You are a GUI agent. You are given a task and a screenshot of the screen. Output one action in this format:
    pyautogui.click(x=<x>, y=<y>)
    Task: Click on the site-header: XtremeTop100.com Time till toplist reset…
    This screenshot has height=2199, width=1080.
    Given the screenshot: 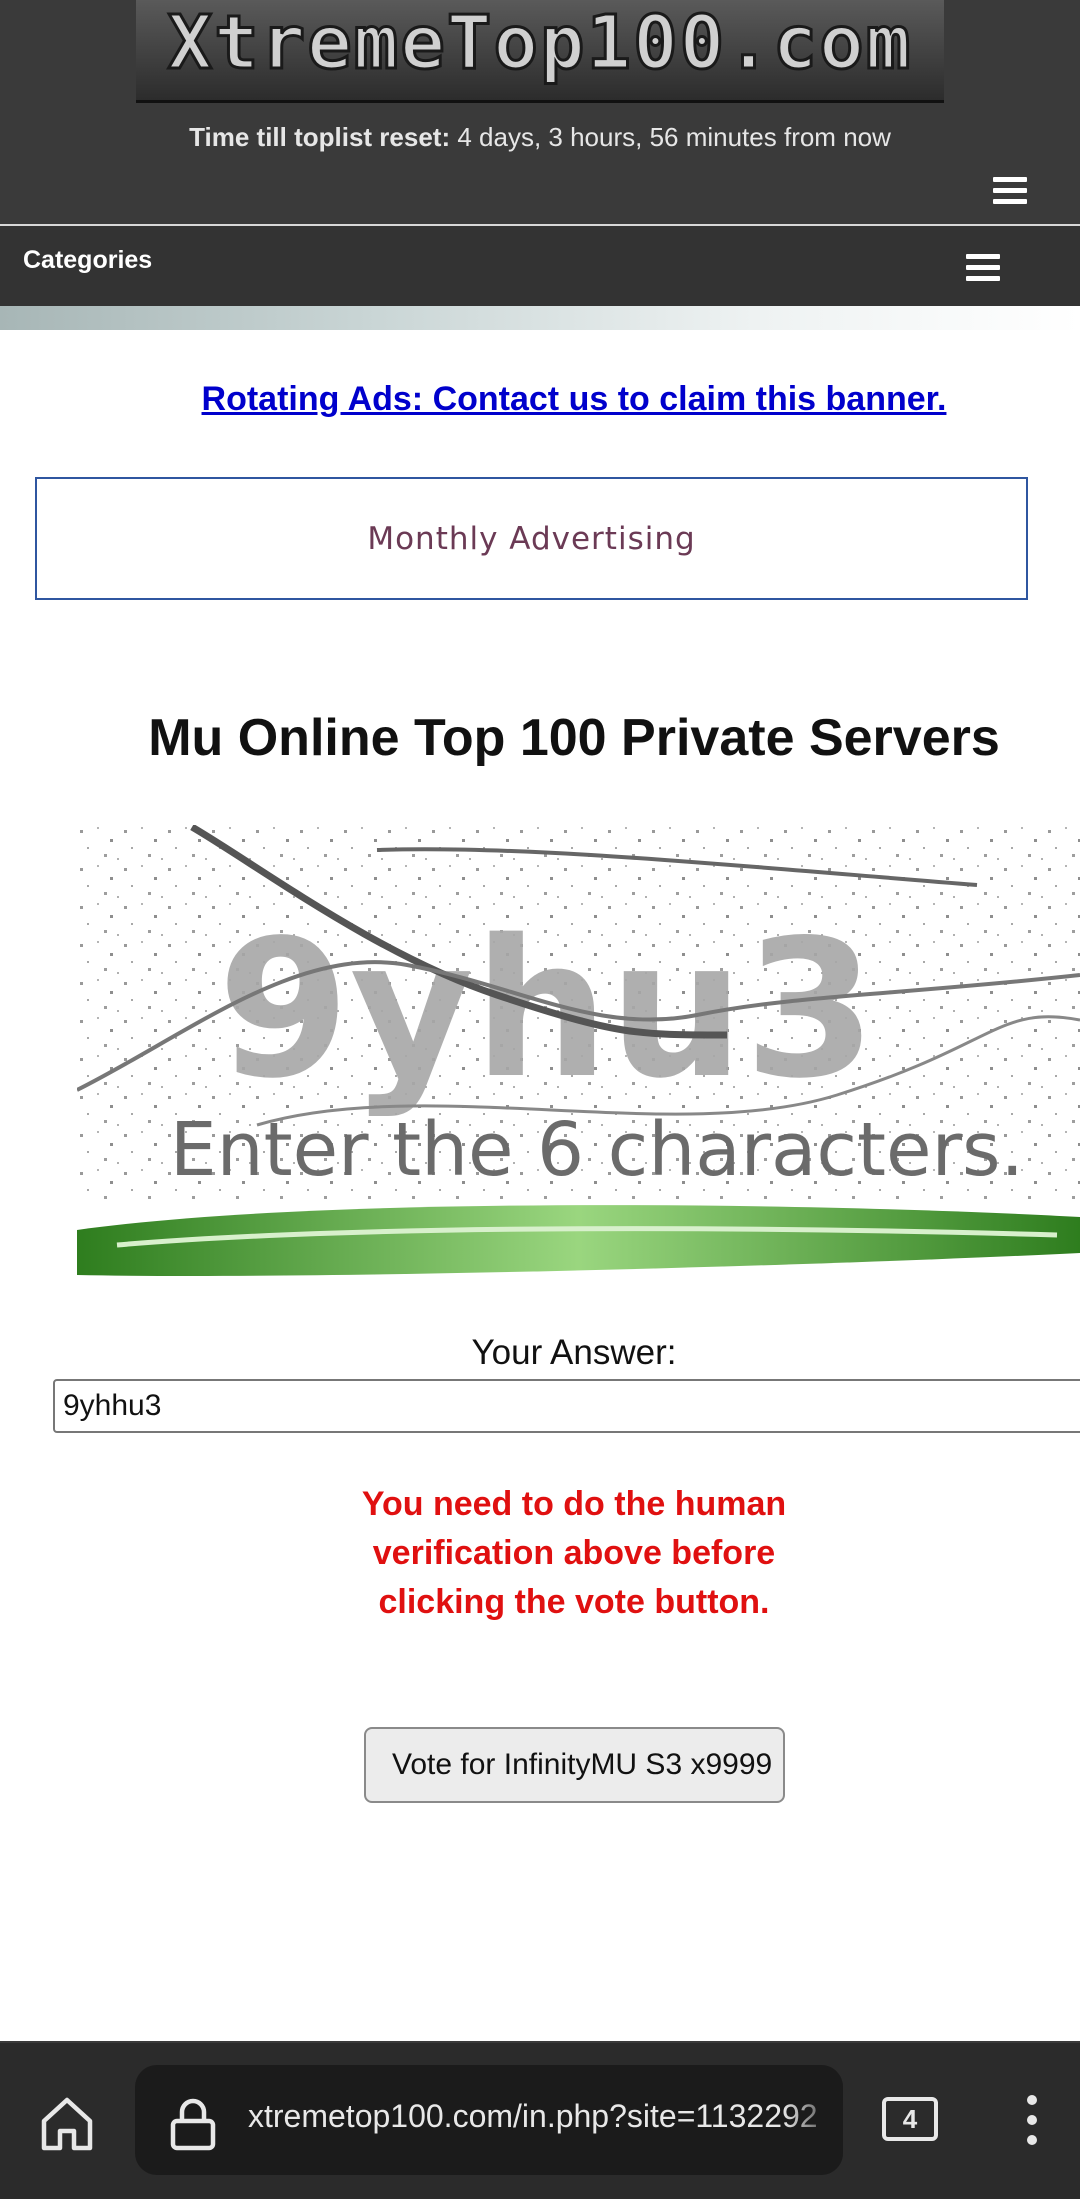 What is the action you would take?
    pyautogui.click(x=540, y=112)
    